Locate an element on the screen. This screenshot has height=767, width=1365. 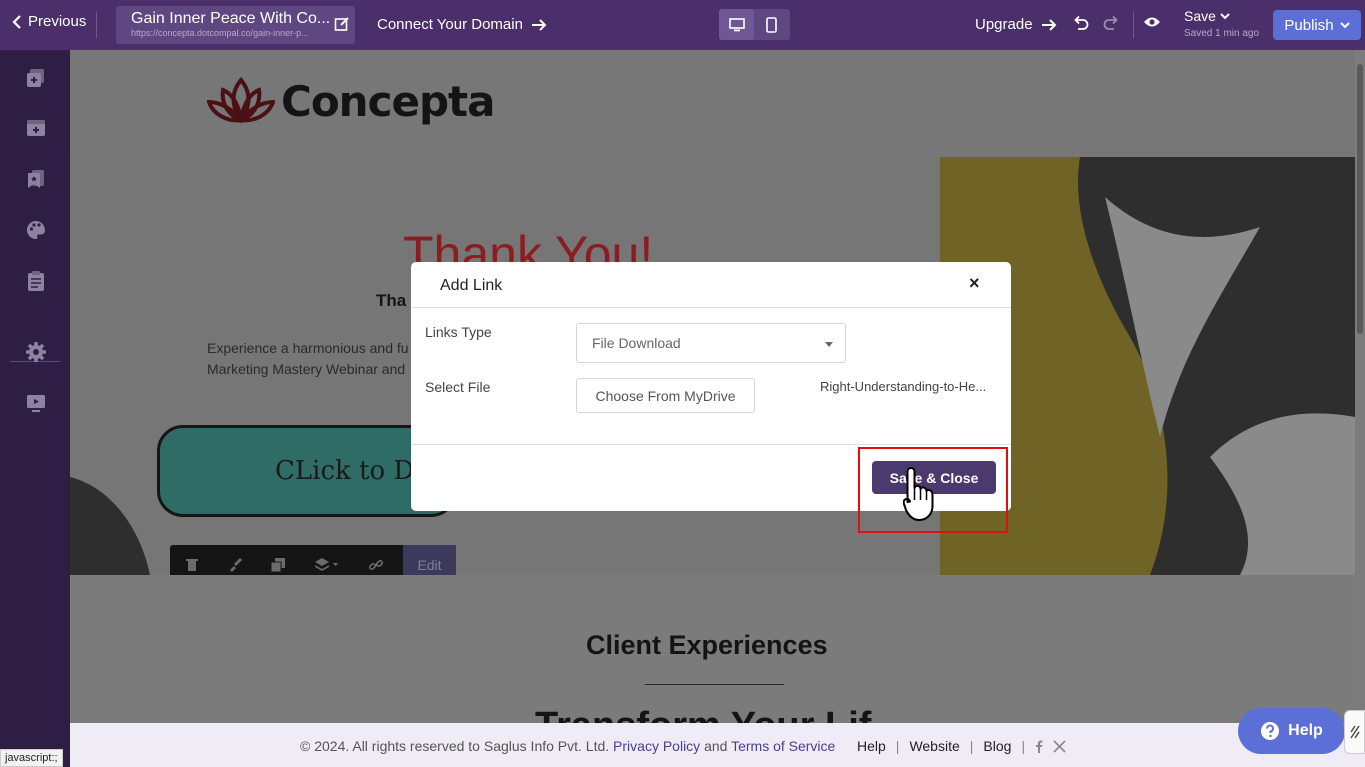
sidebar-item-add-page is located at coordinates (36, 78).